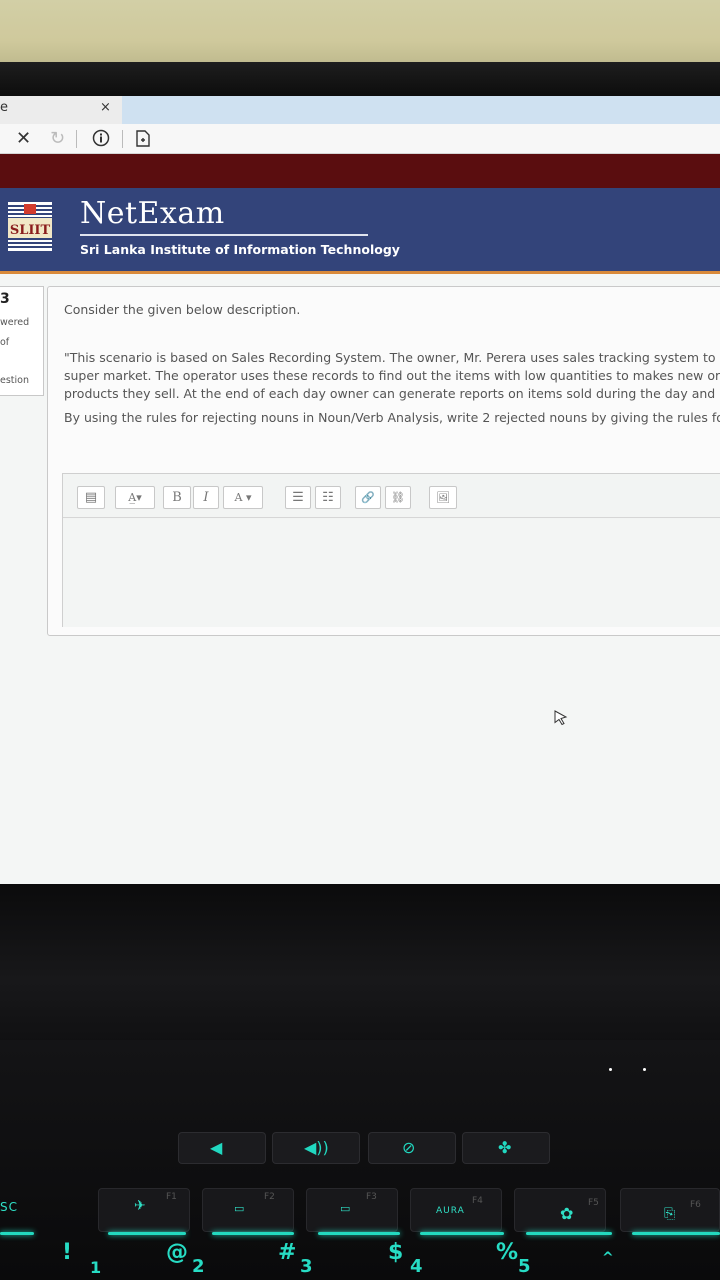  What do you see at coordinates (328, 497) in the screenshot?
I see `numbered-list-icon: ☷` at bounding box center [328, 497].